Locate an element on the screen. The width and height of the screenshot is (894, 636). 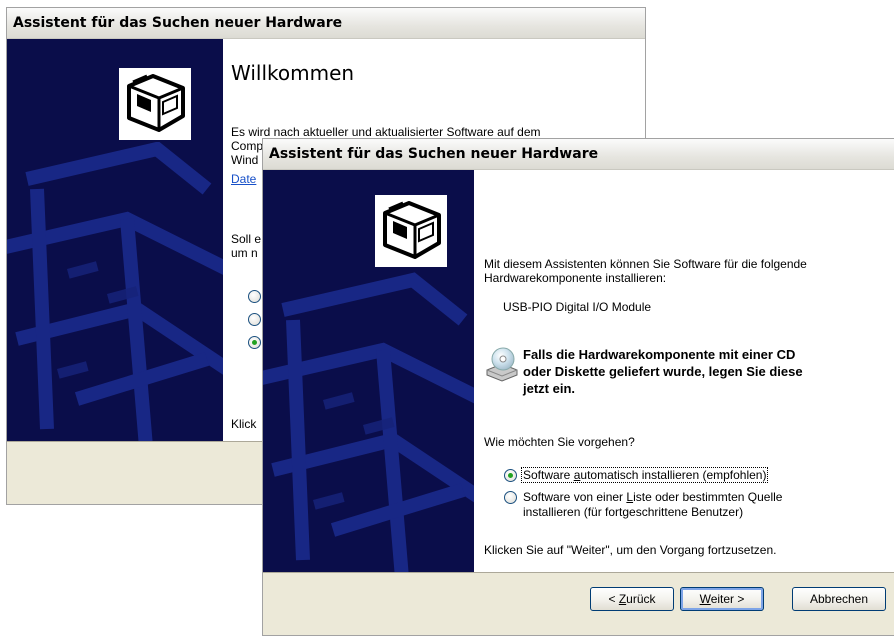
radio-automatic is located at coordinates (510, 475).